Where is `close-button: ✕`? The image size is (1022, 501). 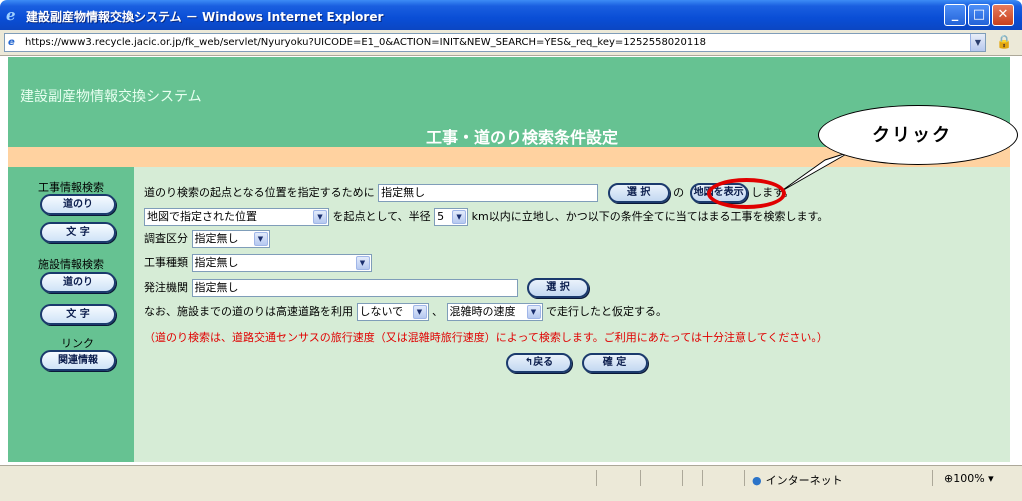
close-button: ✕ is located at coordinates (1003, 15).